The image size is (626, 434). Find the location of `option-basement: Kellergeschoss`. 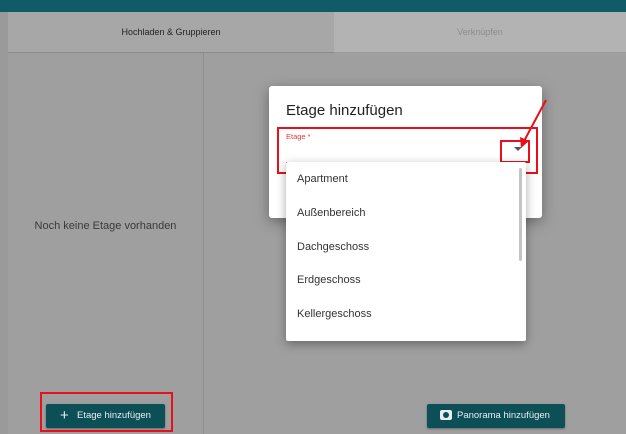

option-basement: Kellergeschoss is located at coordinates (334, 314).